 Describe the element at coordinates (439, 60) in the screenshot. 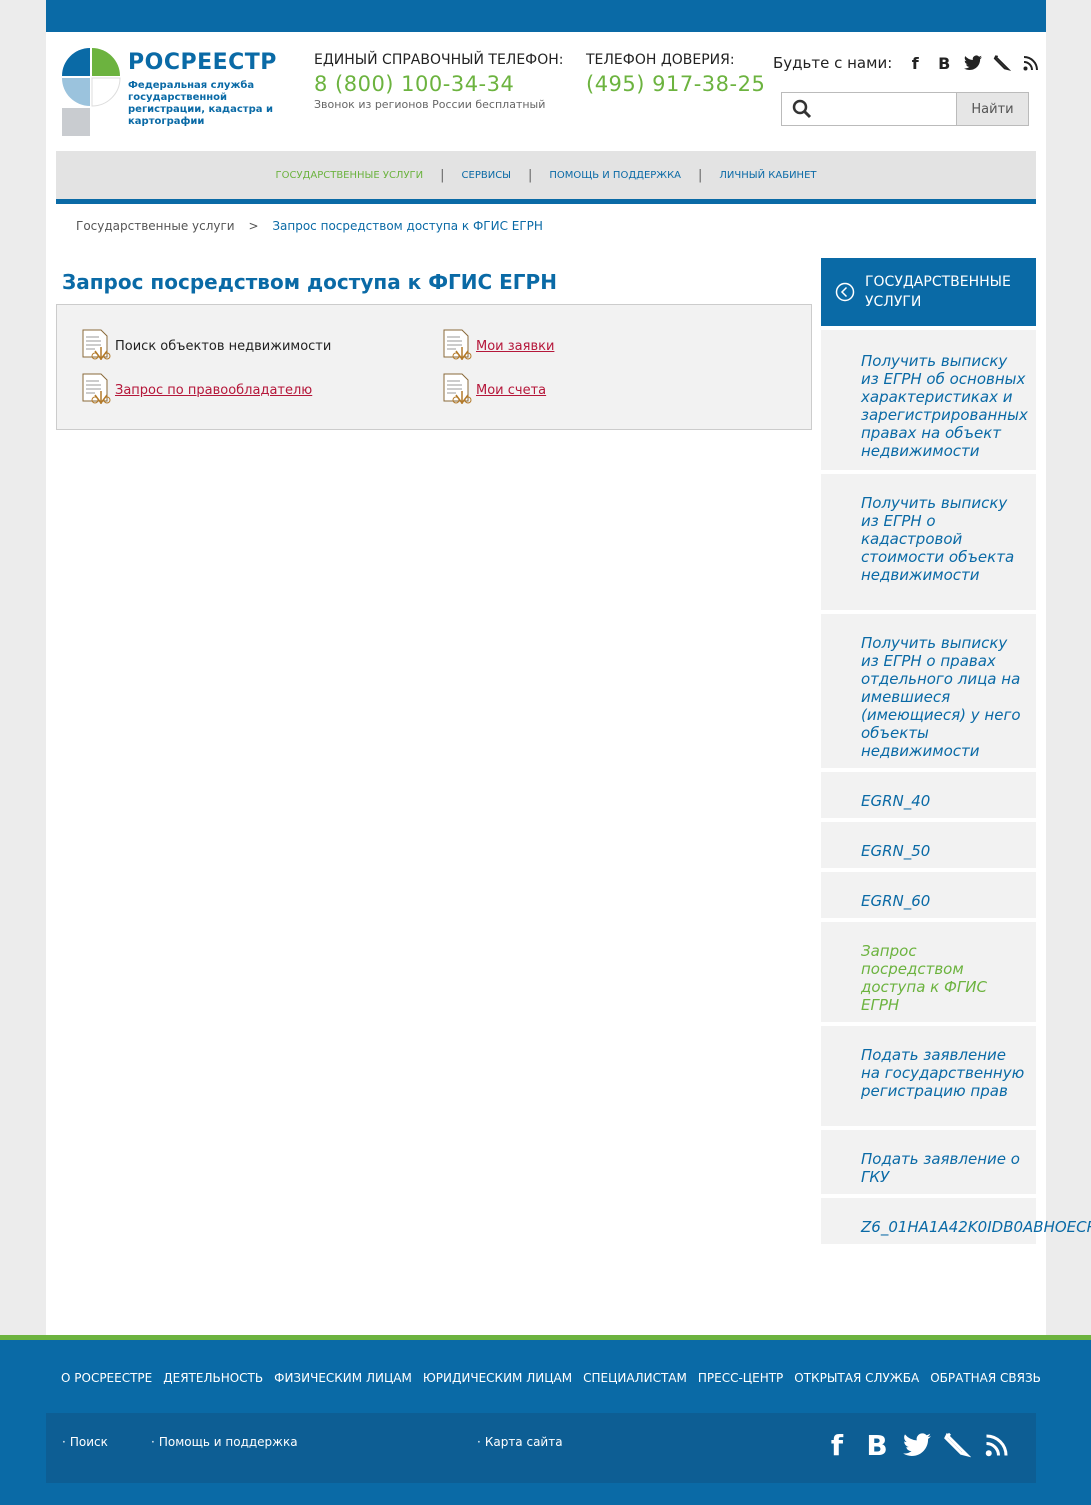

I see `hotline-label: ЕДИНЫЙ СПРАВОЧНЫЙ ТЕЛЕФОН:` at that location.